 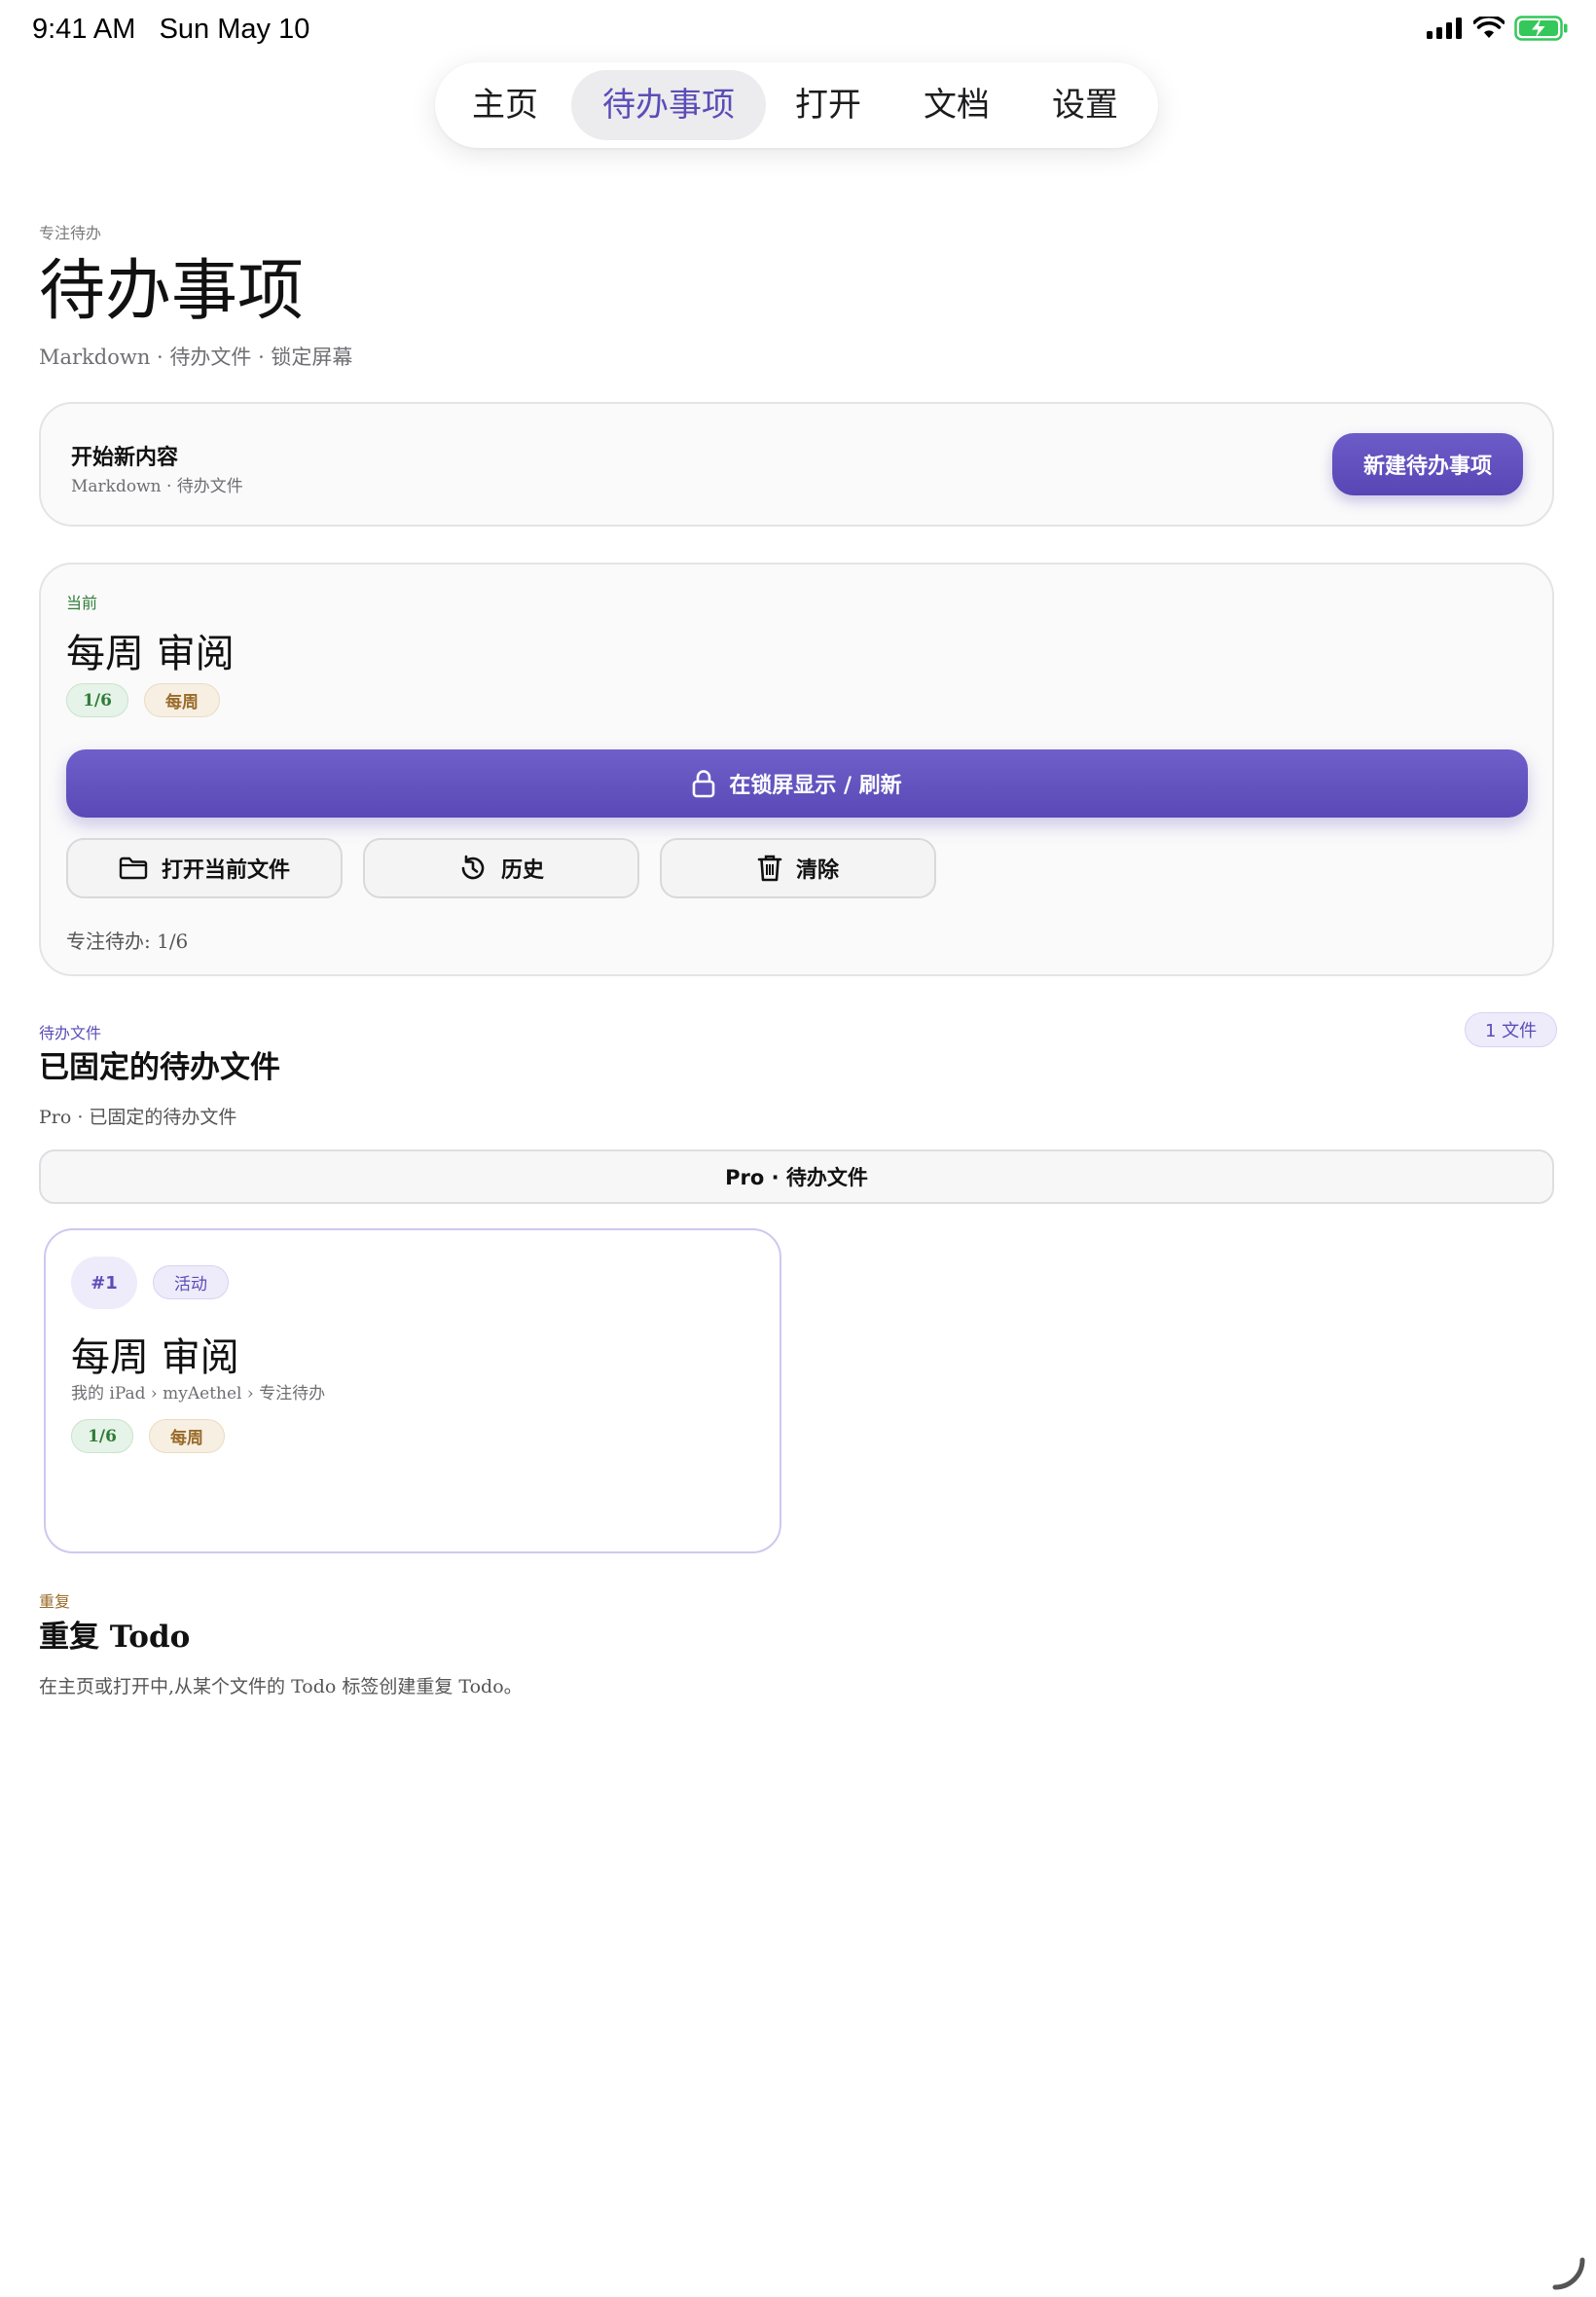 I want to click on tab-home: 主页, so click(x=505, y=105).